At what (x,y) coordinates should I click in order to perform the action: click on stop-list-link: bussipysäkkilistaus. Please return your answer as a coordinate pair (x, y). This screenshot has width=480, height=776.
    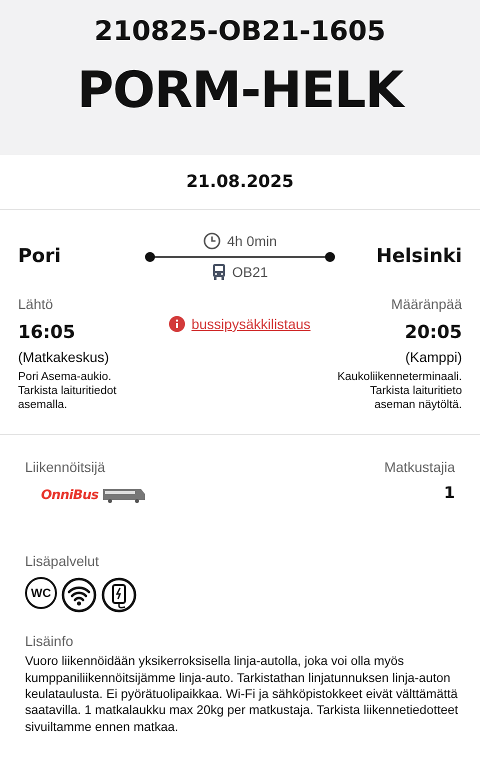
    Looking at the image, I should click on (240, 324).